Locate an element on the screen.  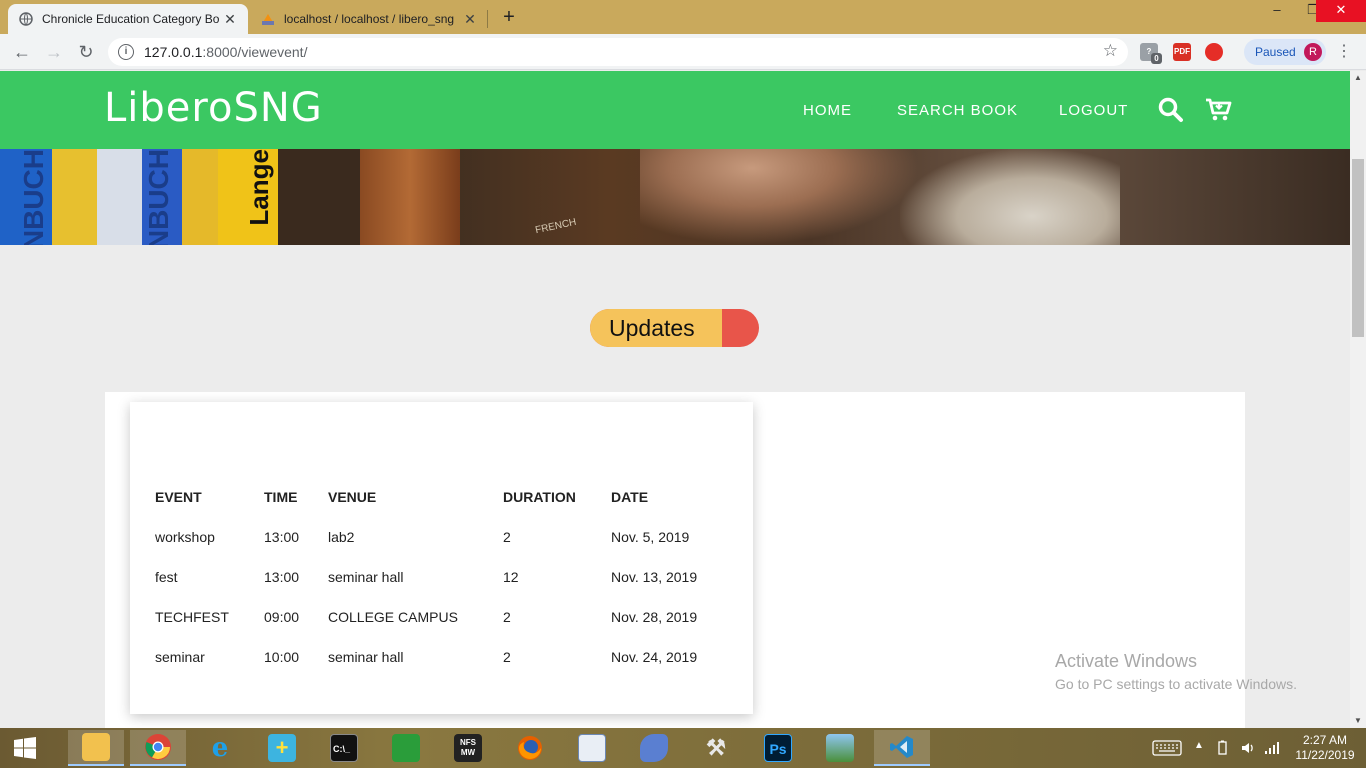
keyboard-icon is located at coordinates (1167, 754).